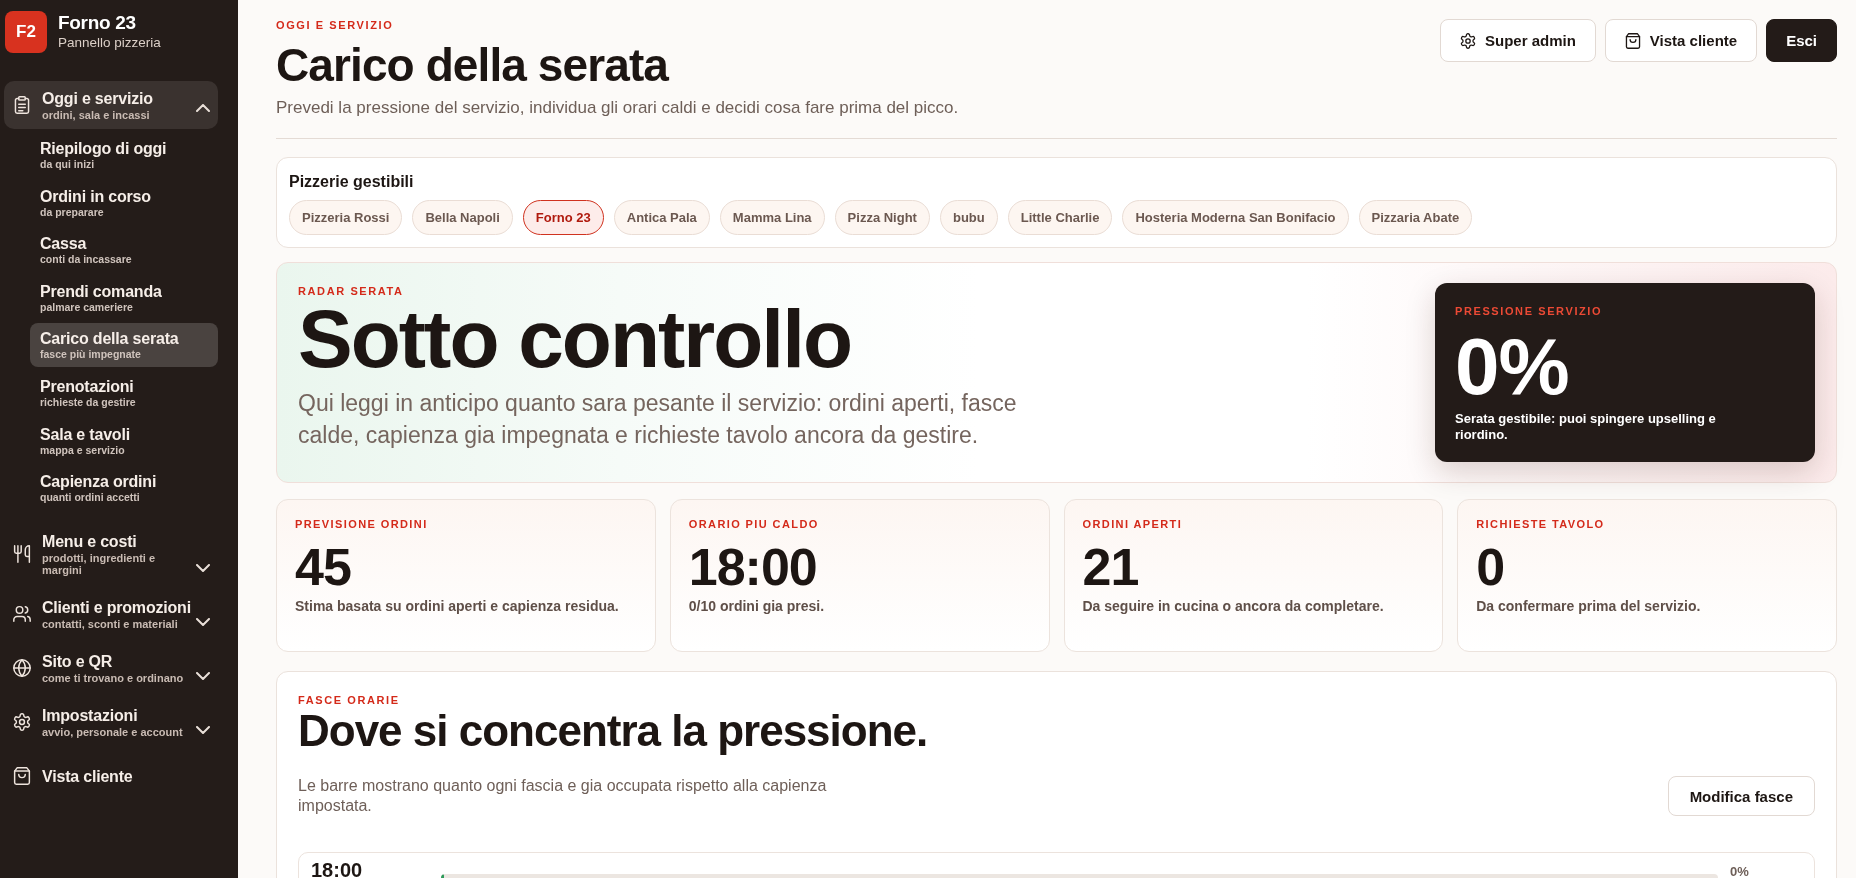  What do you see at coordinates (1512, 367) in the screenshot?
I see `pressure-value: 0%` at bounding box center [1512, 367].